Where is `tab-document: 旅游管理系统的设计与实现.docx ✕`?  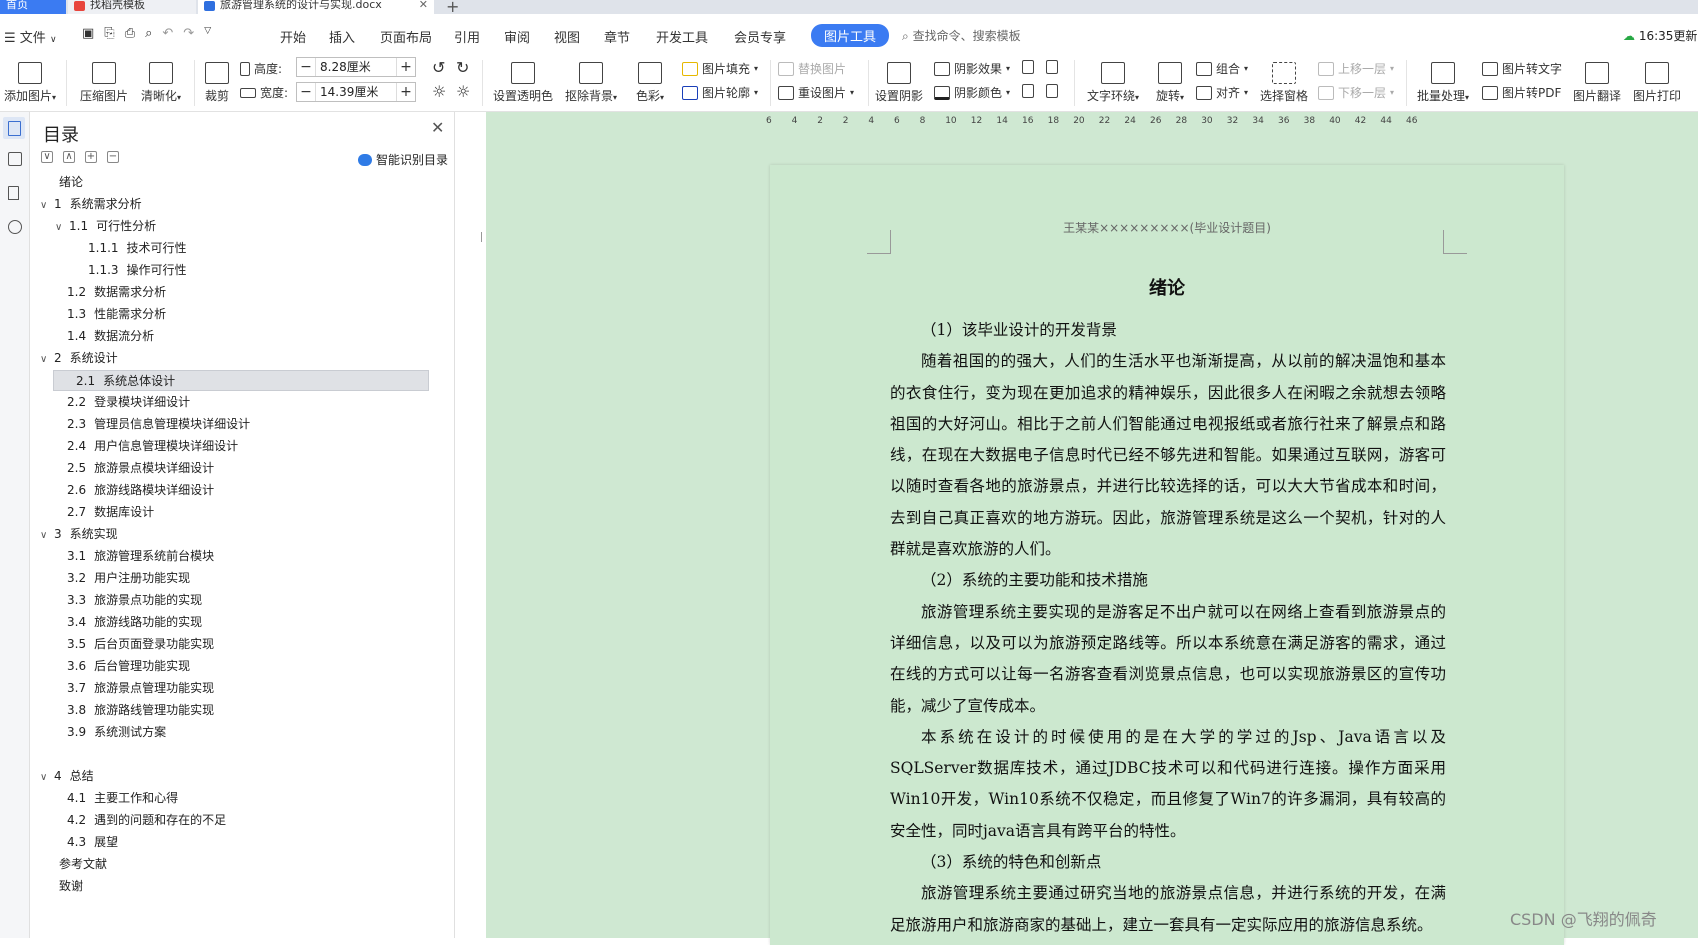
tab-document: 旅游管理系统的设计与实现.docx ✕ is located at coordinates (316, 7).